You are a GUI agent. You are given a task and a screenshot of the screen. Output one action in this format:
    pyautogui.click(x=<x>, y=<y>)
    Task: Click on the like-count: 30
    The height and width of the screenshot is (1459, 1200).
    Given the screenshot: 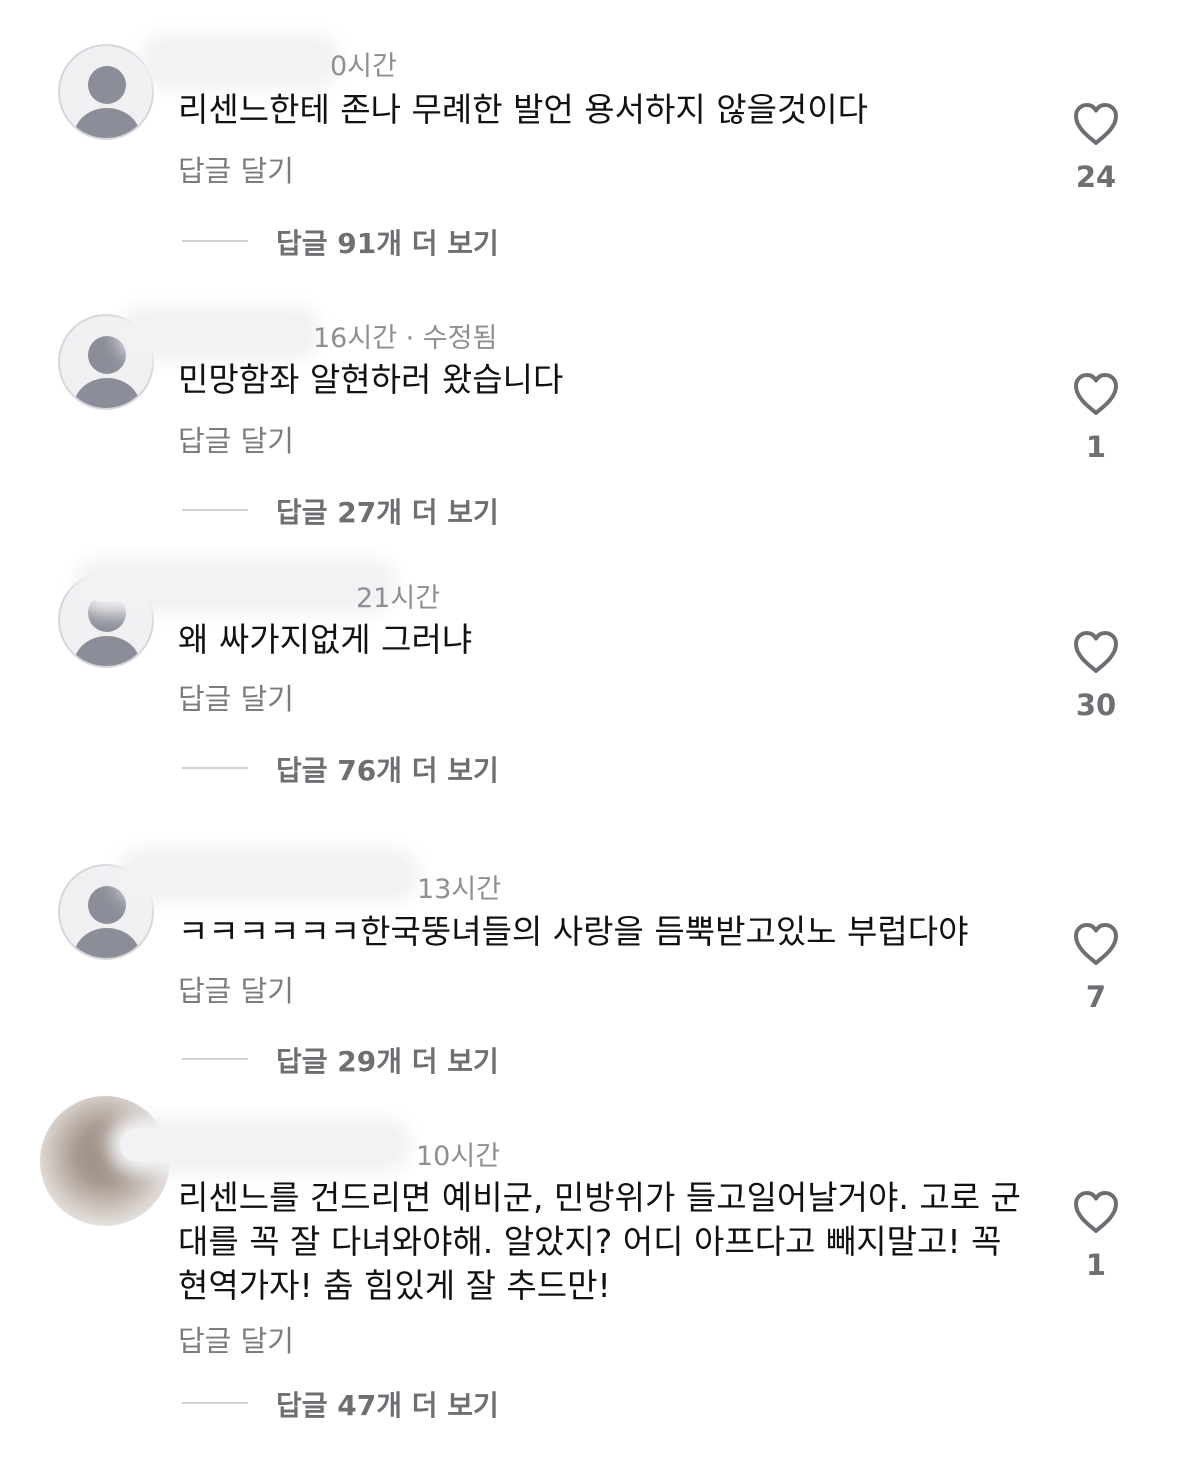 What is the action you would take?
    pyautogui.click(x=1096, y=705)
    